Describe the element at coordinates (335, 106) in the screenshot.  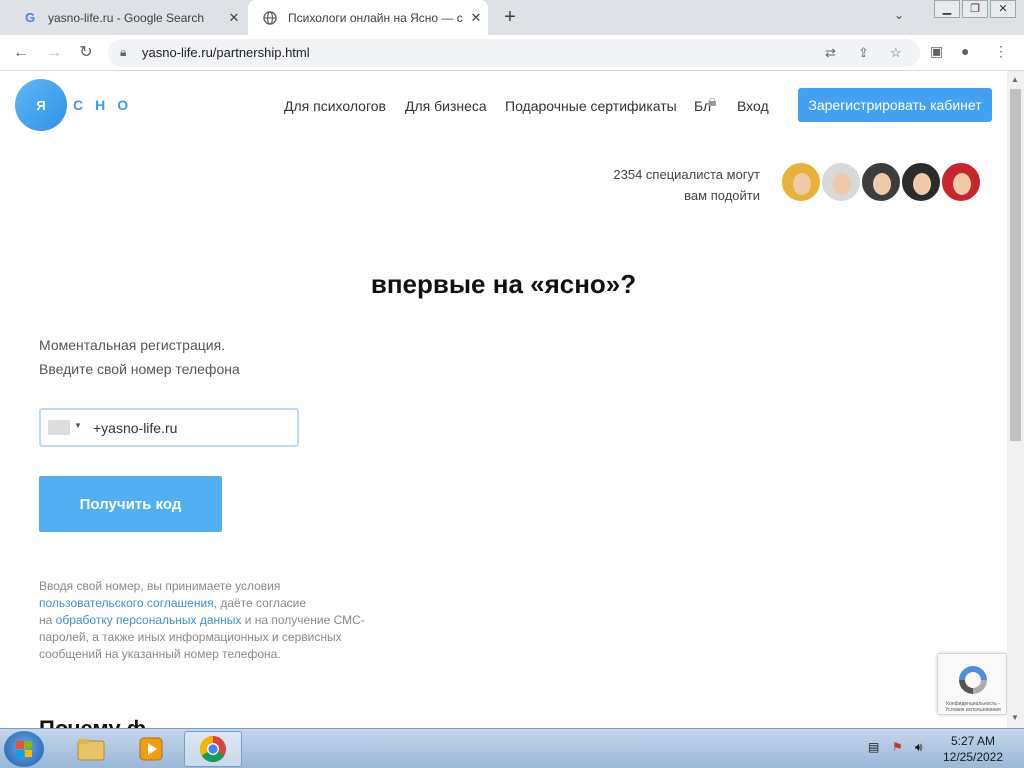
I see `nav-for-psychologists: Для психологов` at that location.